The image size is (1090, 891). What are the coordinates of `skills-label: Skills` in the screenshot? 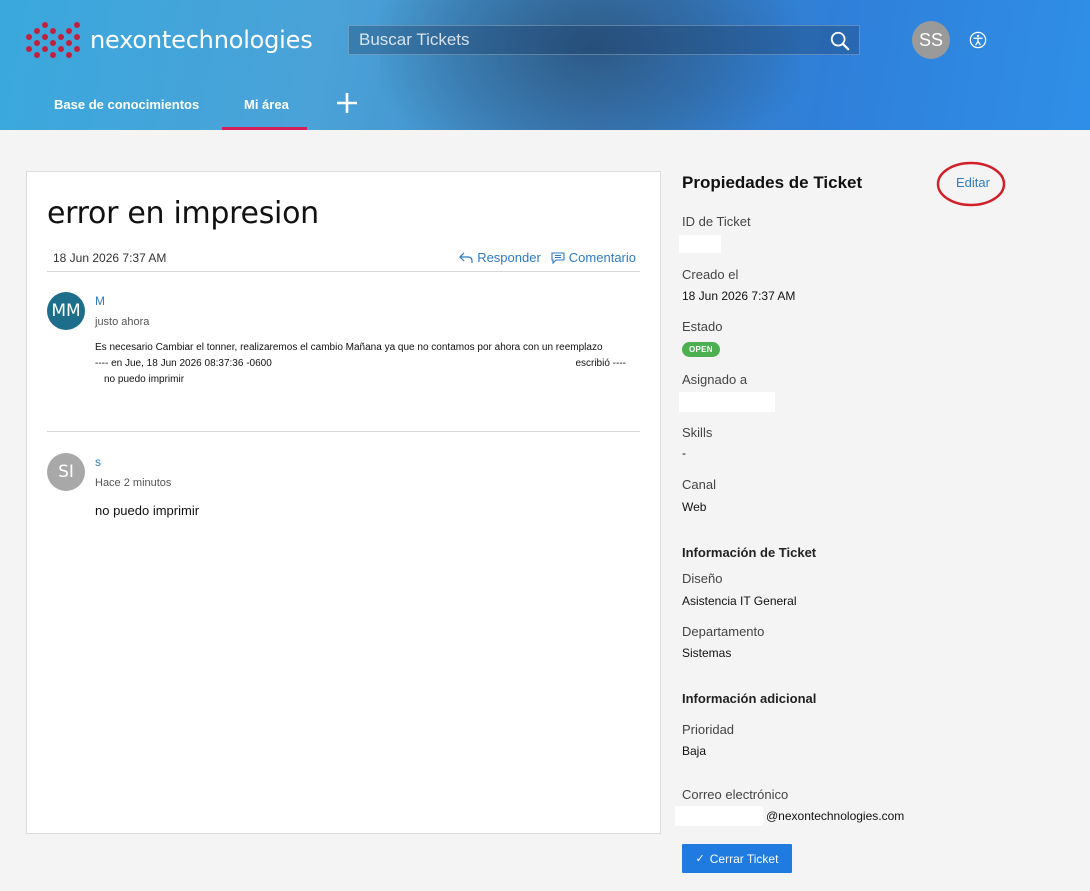 It's located at (697, 432).